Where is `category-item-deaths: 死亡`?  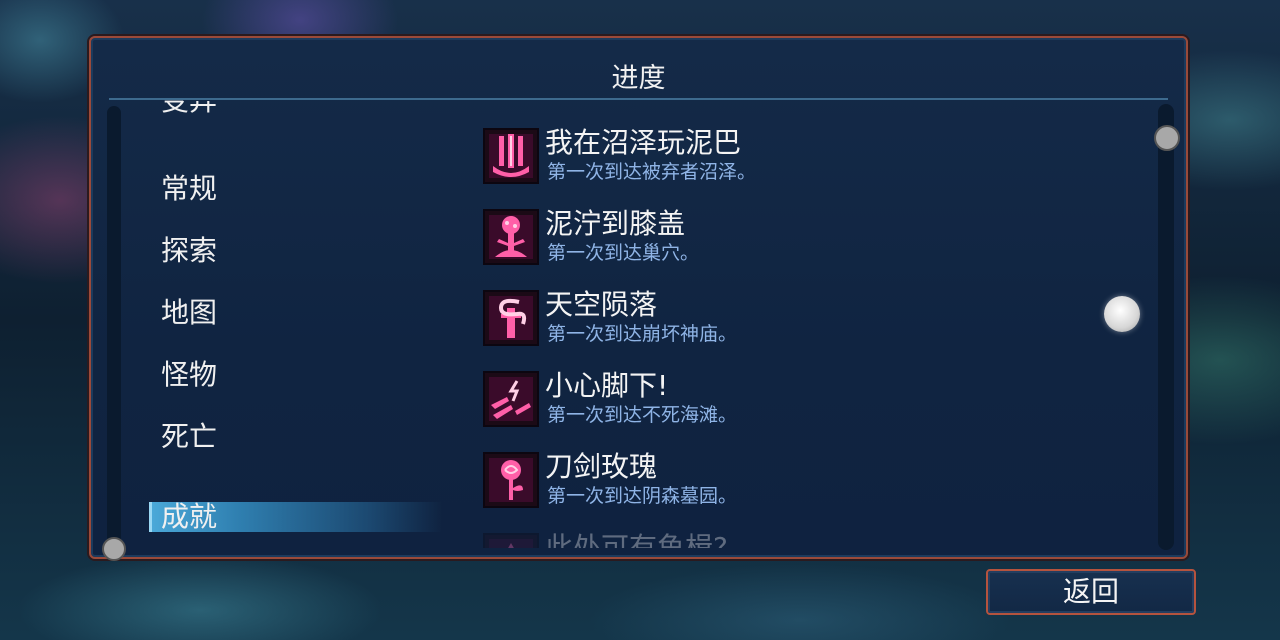
category-item-deaths: 死亡 is located at coordinates (189, 437).